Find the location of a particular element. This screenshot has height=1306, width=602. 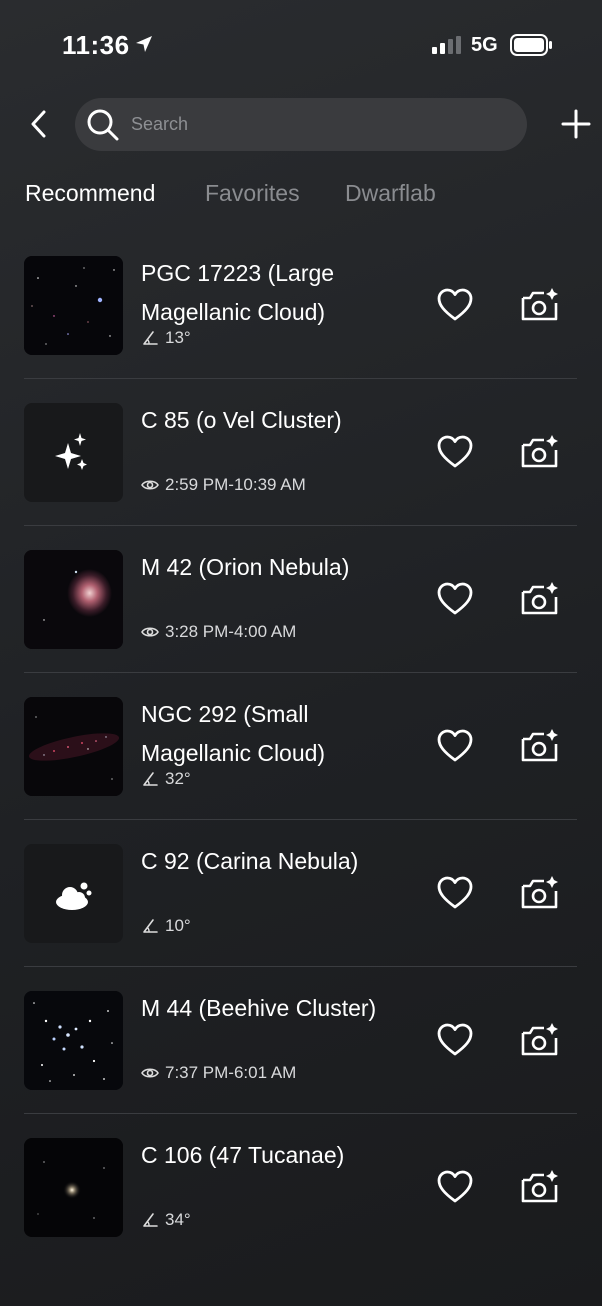

object-meta: 13° is located at coordinates (166, 338).